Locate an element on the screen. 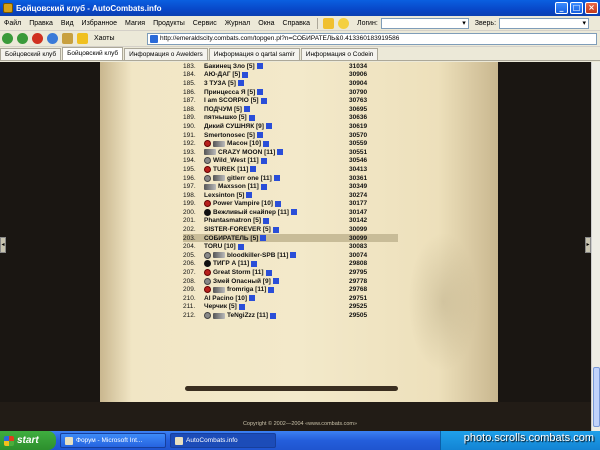 Image resolution: width=600 pixels, height=450 pixels. player-name: TORU [10] is located at coordinates (220, 246).